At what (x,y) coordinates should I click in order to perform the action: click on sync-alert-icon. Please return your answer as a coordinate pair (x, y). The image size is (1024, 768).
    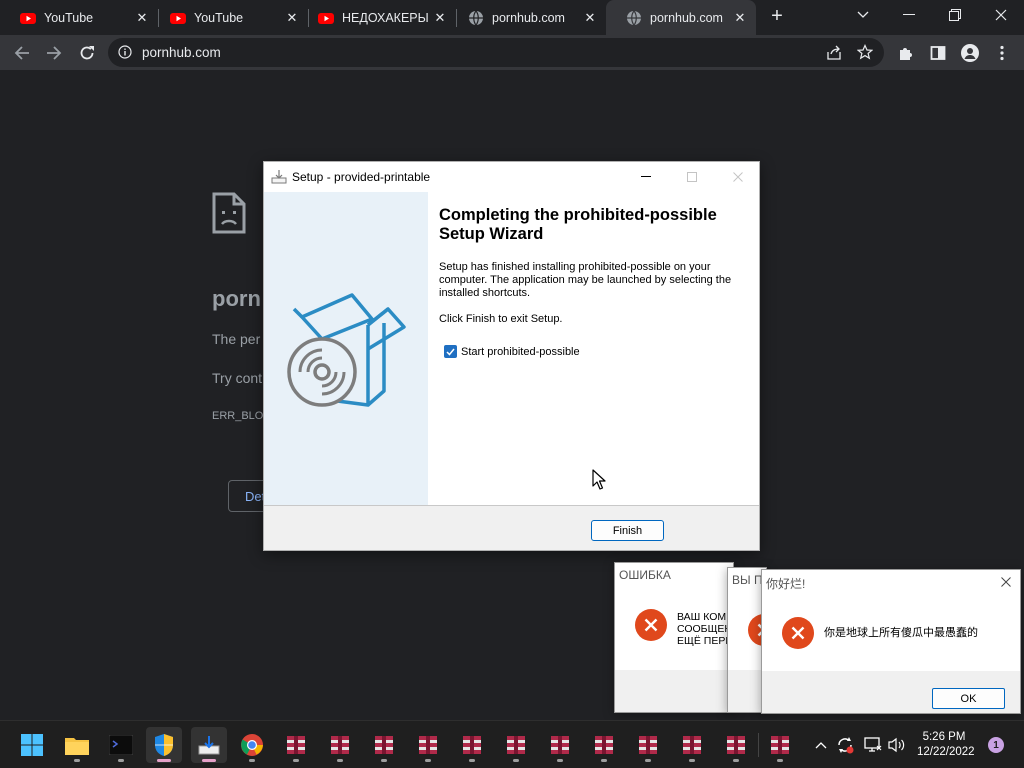
    Looking at the image, I should click on (846, 745).